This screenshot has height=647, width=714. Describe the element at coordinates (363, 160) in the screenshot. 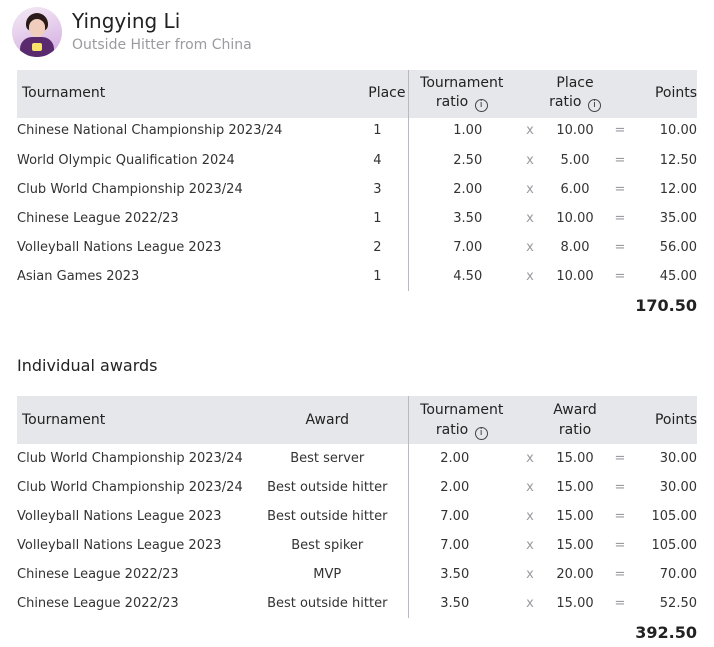

I see `cell-place: 4` at that location.